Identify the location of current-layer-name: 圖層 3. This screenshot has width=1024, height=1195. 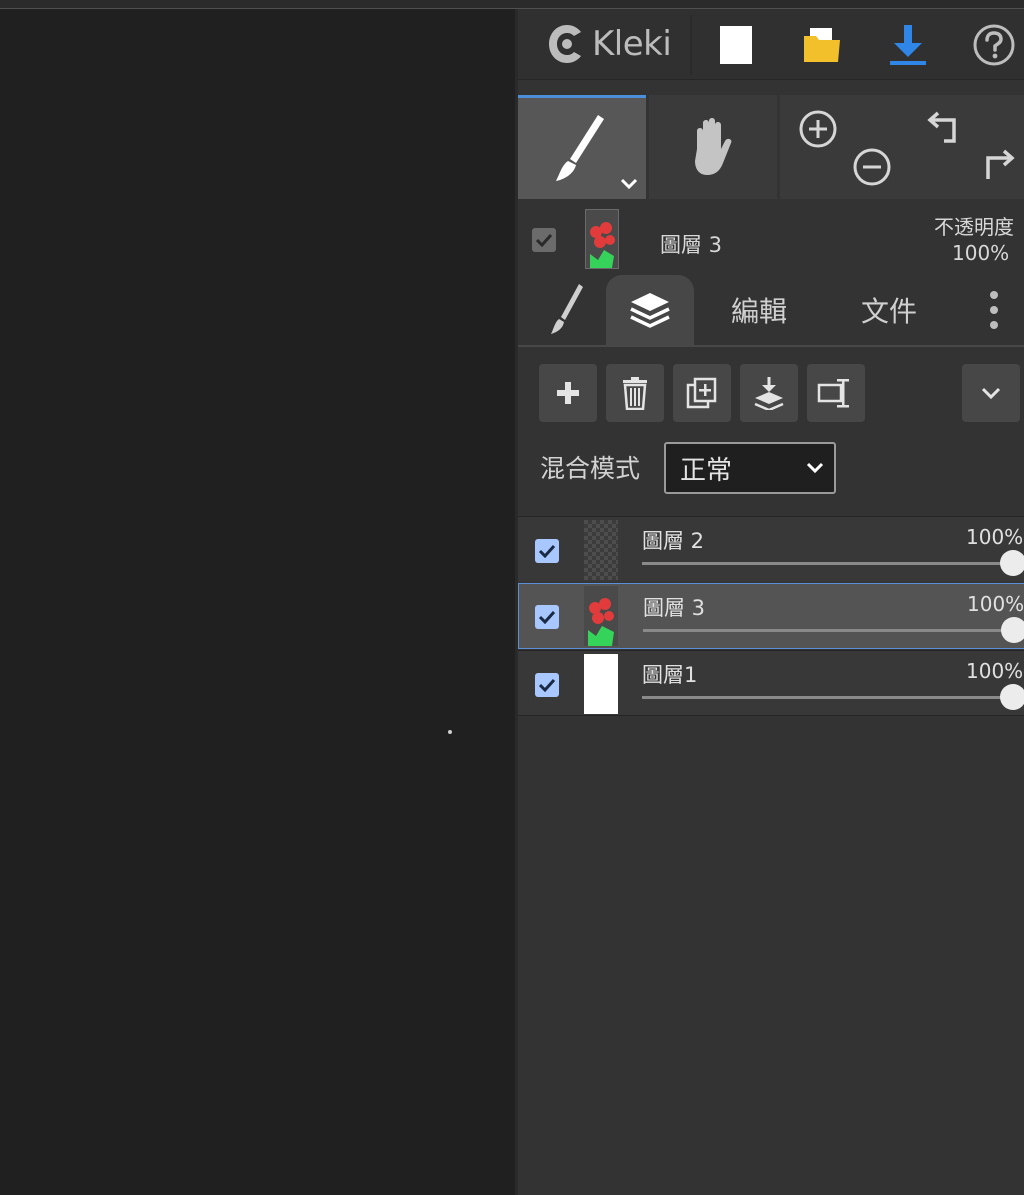
(691, 245).